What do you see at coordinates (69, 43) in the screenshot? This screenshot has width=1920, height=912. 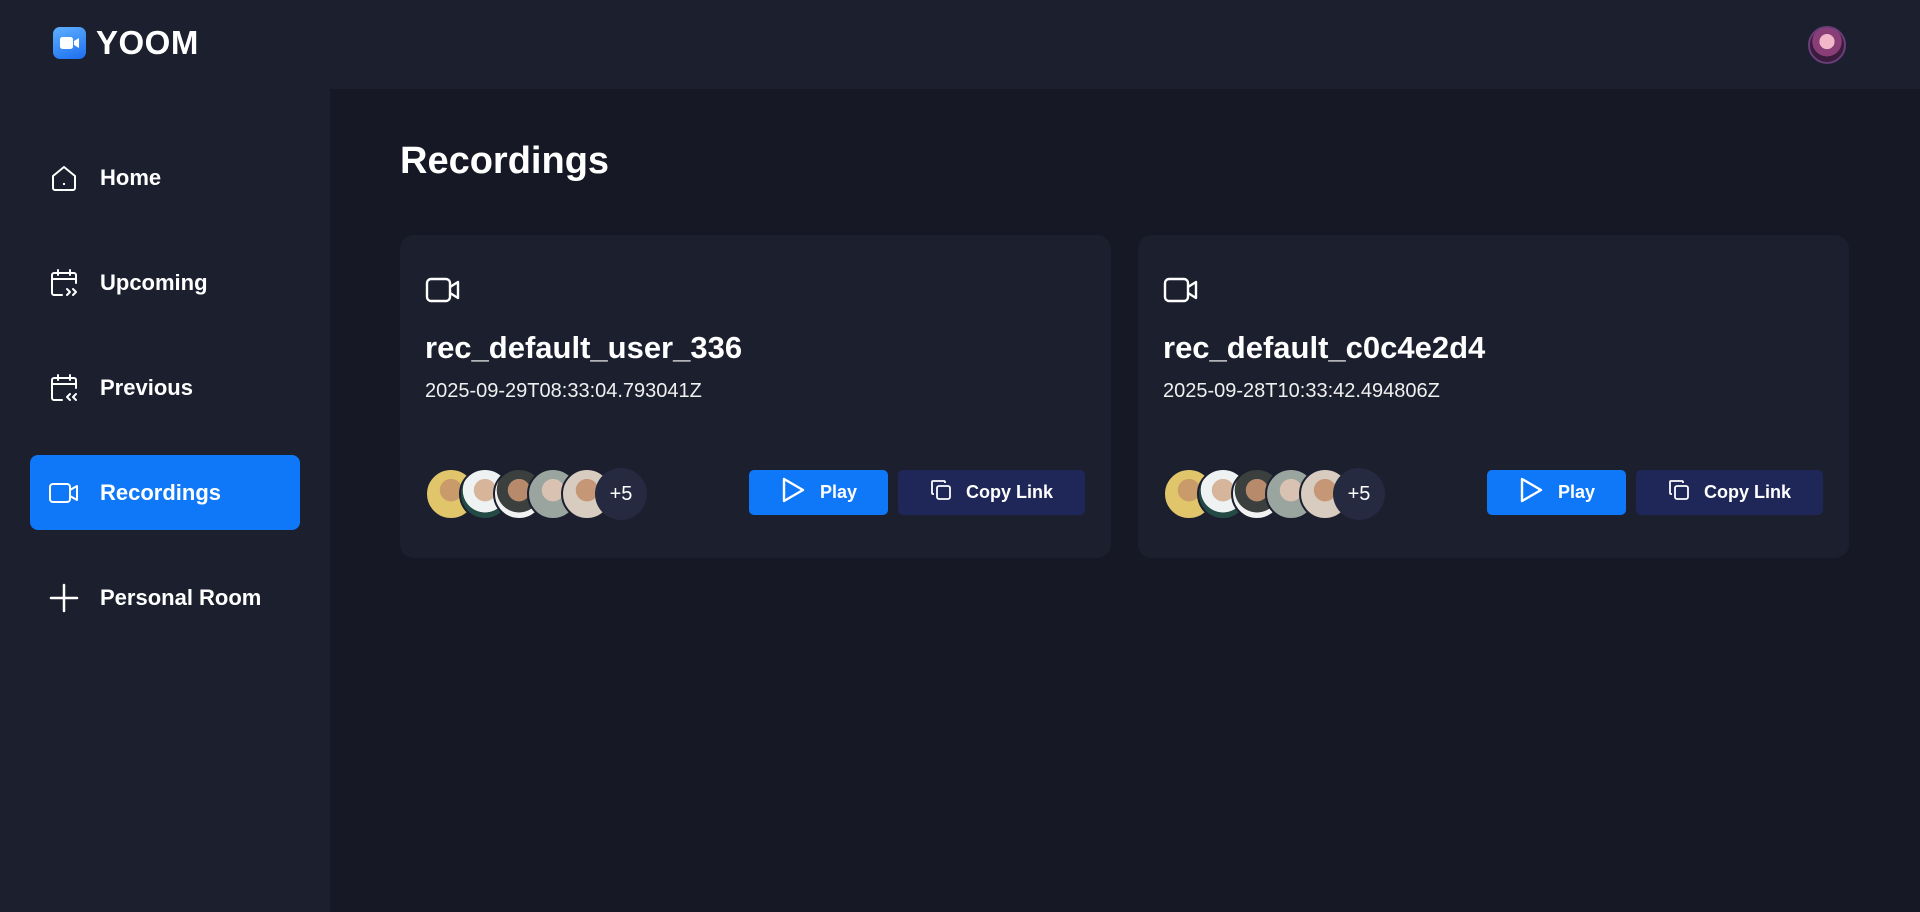 I see `logo-video-icon` at bounding box center [69, 43].